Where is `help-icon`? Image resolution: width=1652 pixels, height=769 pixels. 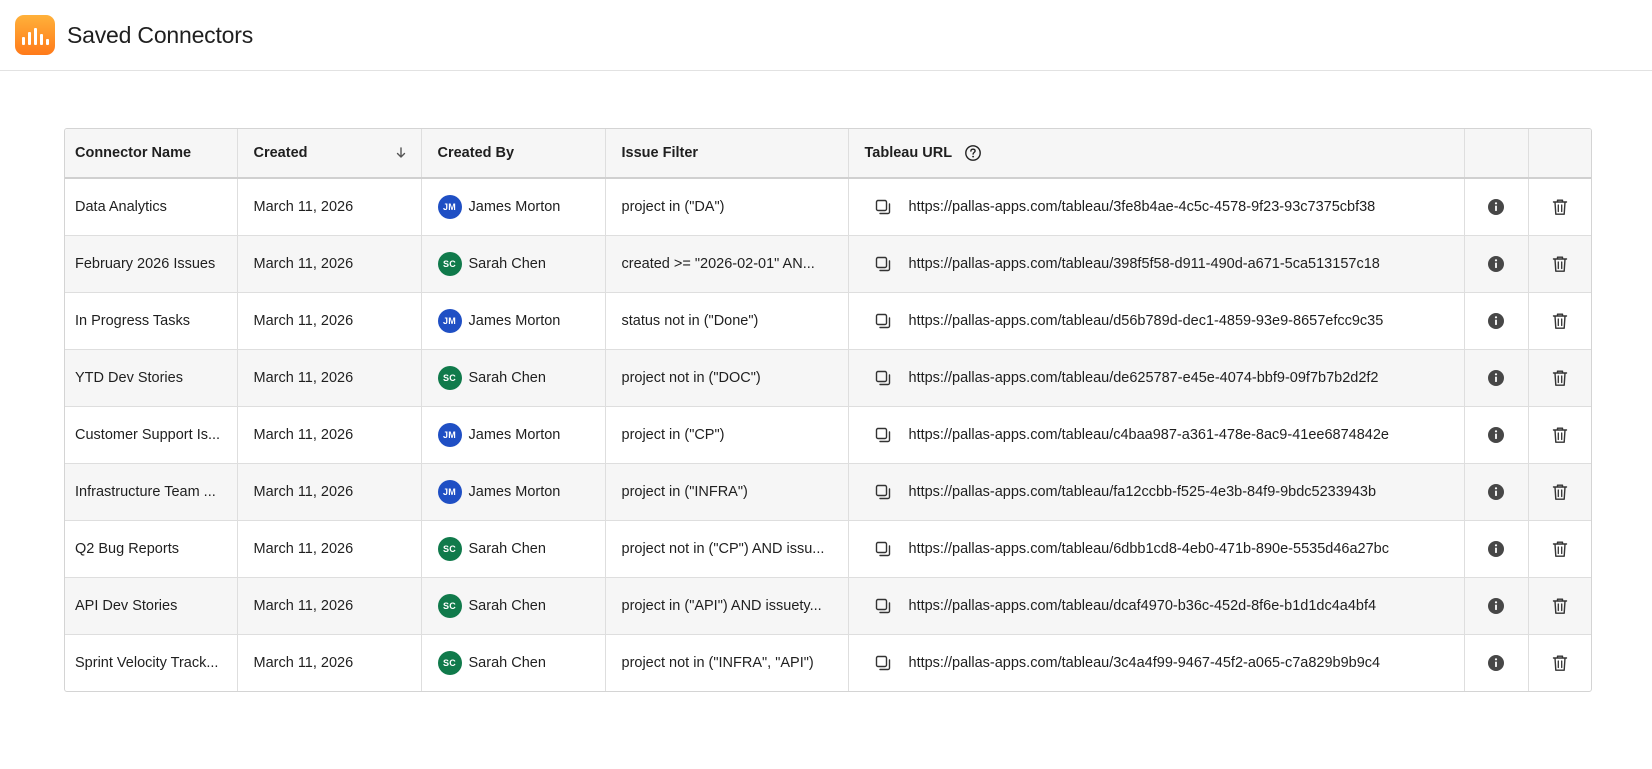
help-icon is located at coordinates (973, 153).